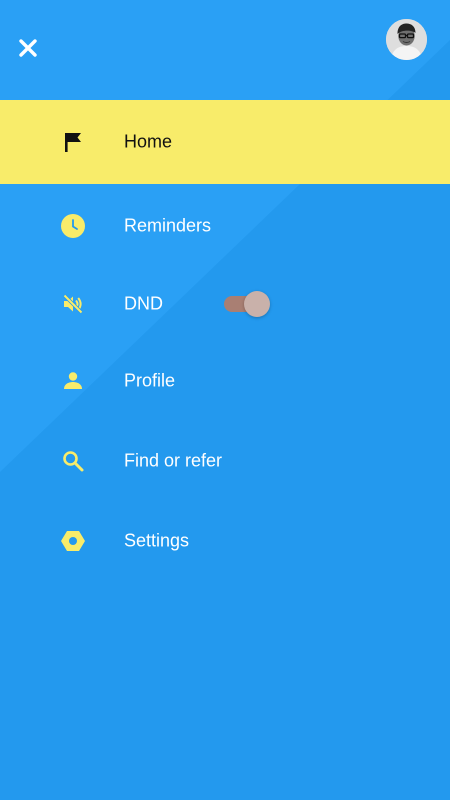 This screenshot has width=450, height=800. Describe the element at coordinates (73, 461) in the screenshot. I see `search-icon` at that location.